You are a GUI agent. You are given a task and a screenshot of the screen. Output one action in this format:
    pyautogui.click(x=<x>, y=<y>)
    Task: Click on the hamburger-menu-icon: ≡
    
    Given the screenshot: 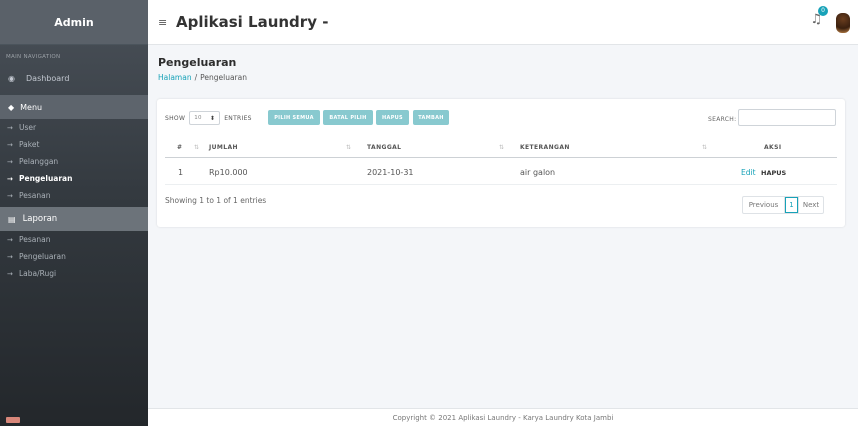 What is the action you would take?
    pyautogui.click(x=165, y=22)
    